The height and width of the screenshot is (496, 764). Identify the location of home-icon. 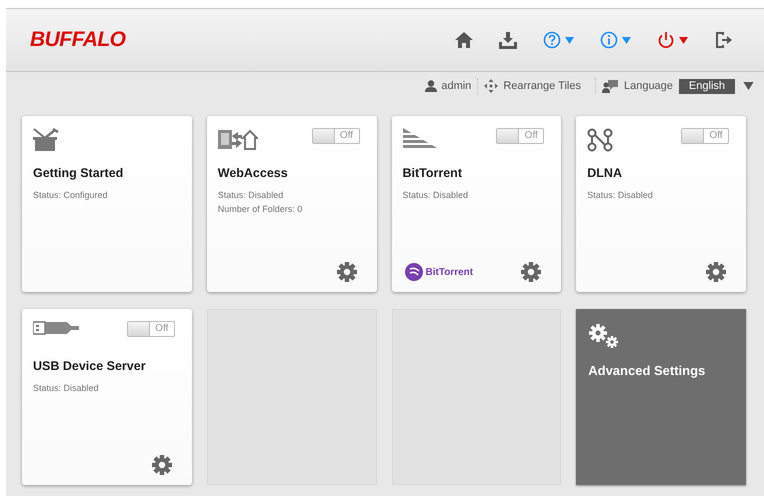
(464, 40).